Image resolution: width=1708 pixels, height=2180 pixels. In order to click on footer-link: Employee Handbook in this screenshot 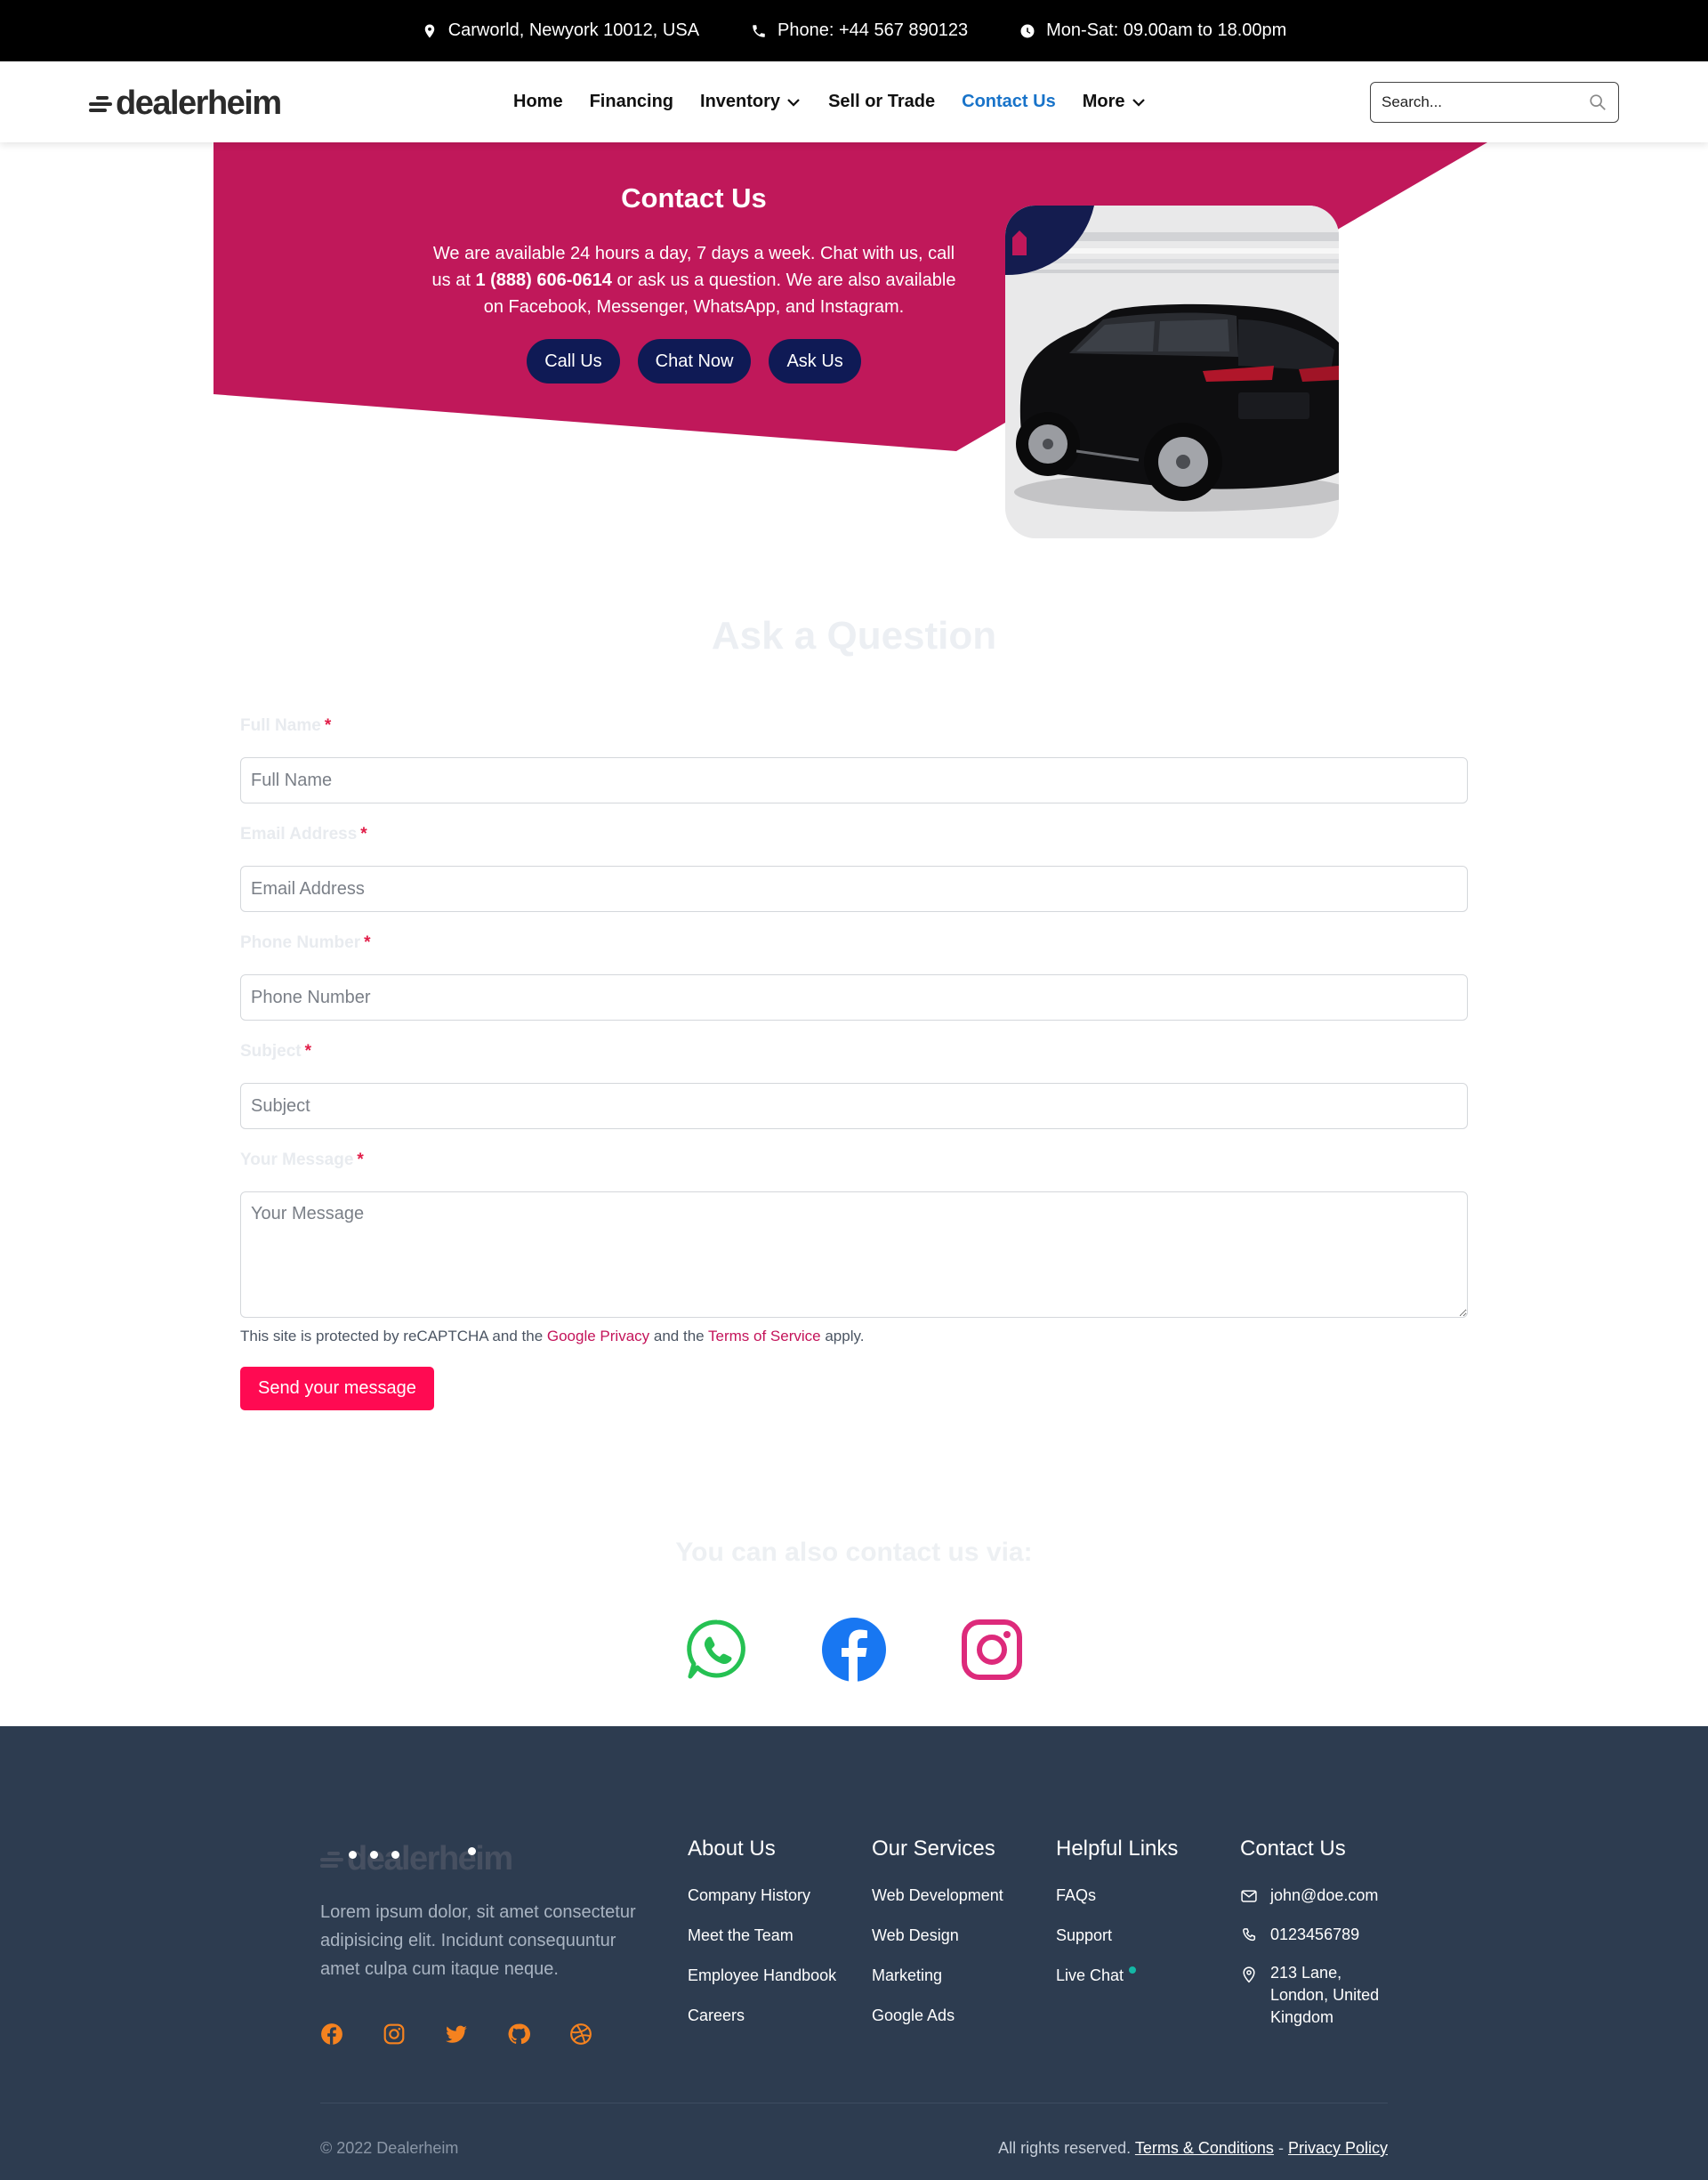, I will do `click(762, 1986)`.